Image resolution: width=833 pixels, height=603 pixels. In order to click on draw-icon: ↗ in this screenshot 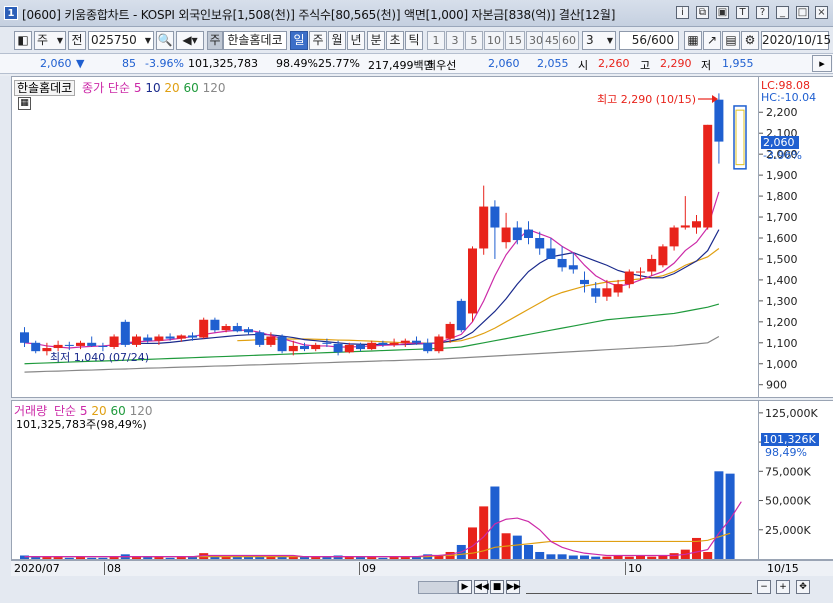, I will do `click(712, 40)`.